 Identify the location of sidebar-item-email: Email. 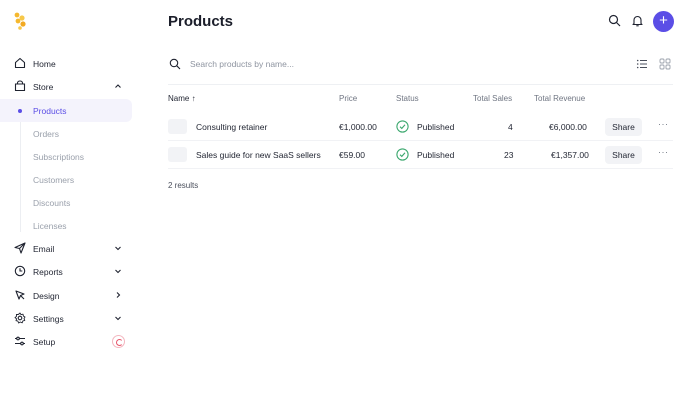
(66, 248).